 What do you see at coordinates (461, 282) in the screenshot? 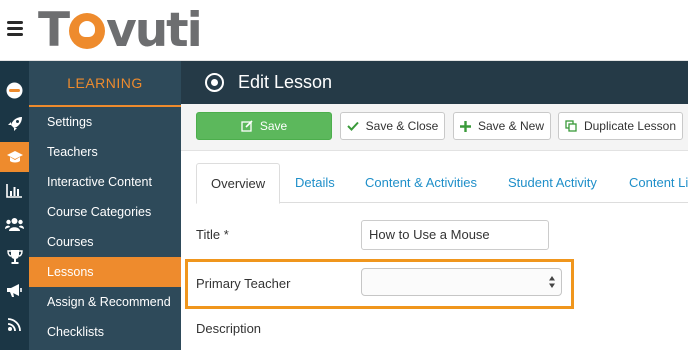
I see `primary-teacher-select` at bounding box center [461, 282].